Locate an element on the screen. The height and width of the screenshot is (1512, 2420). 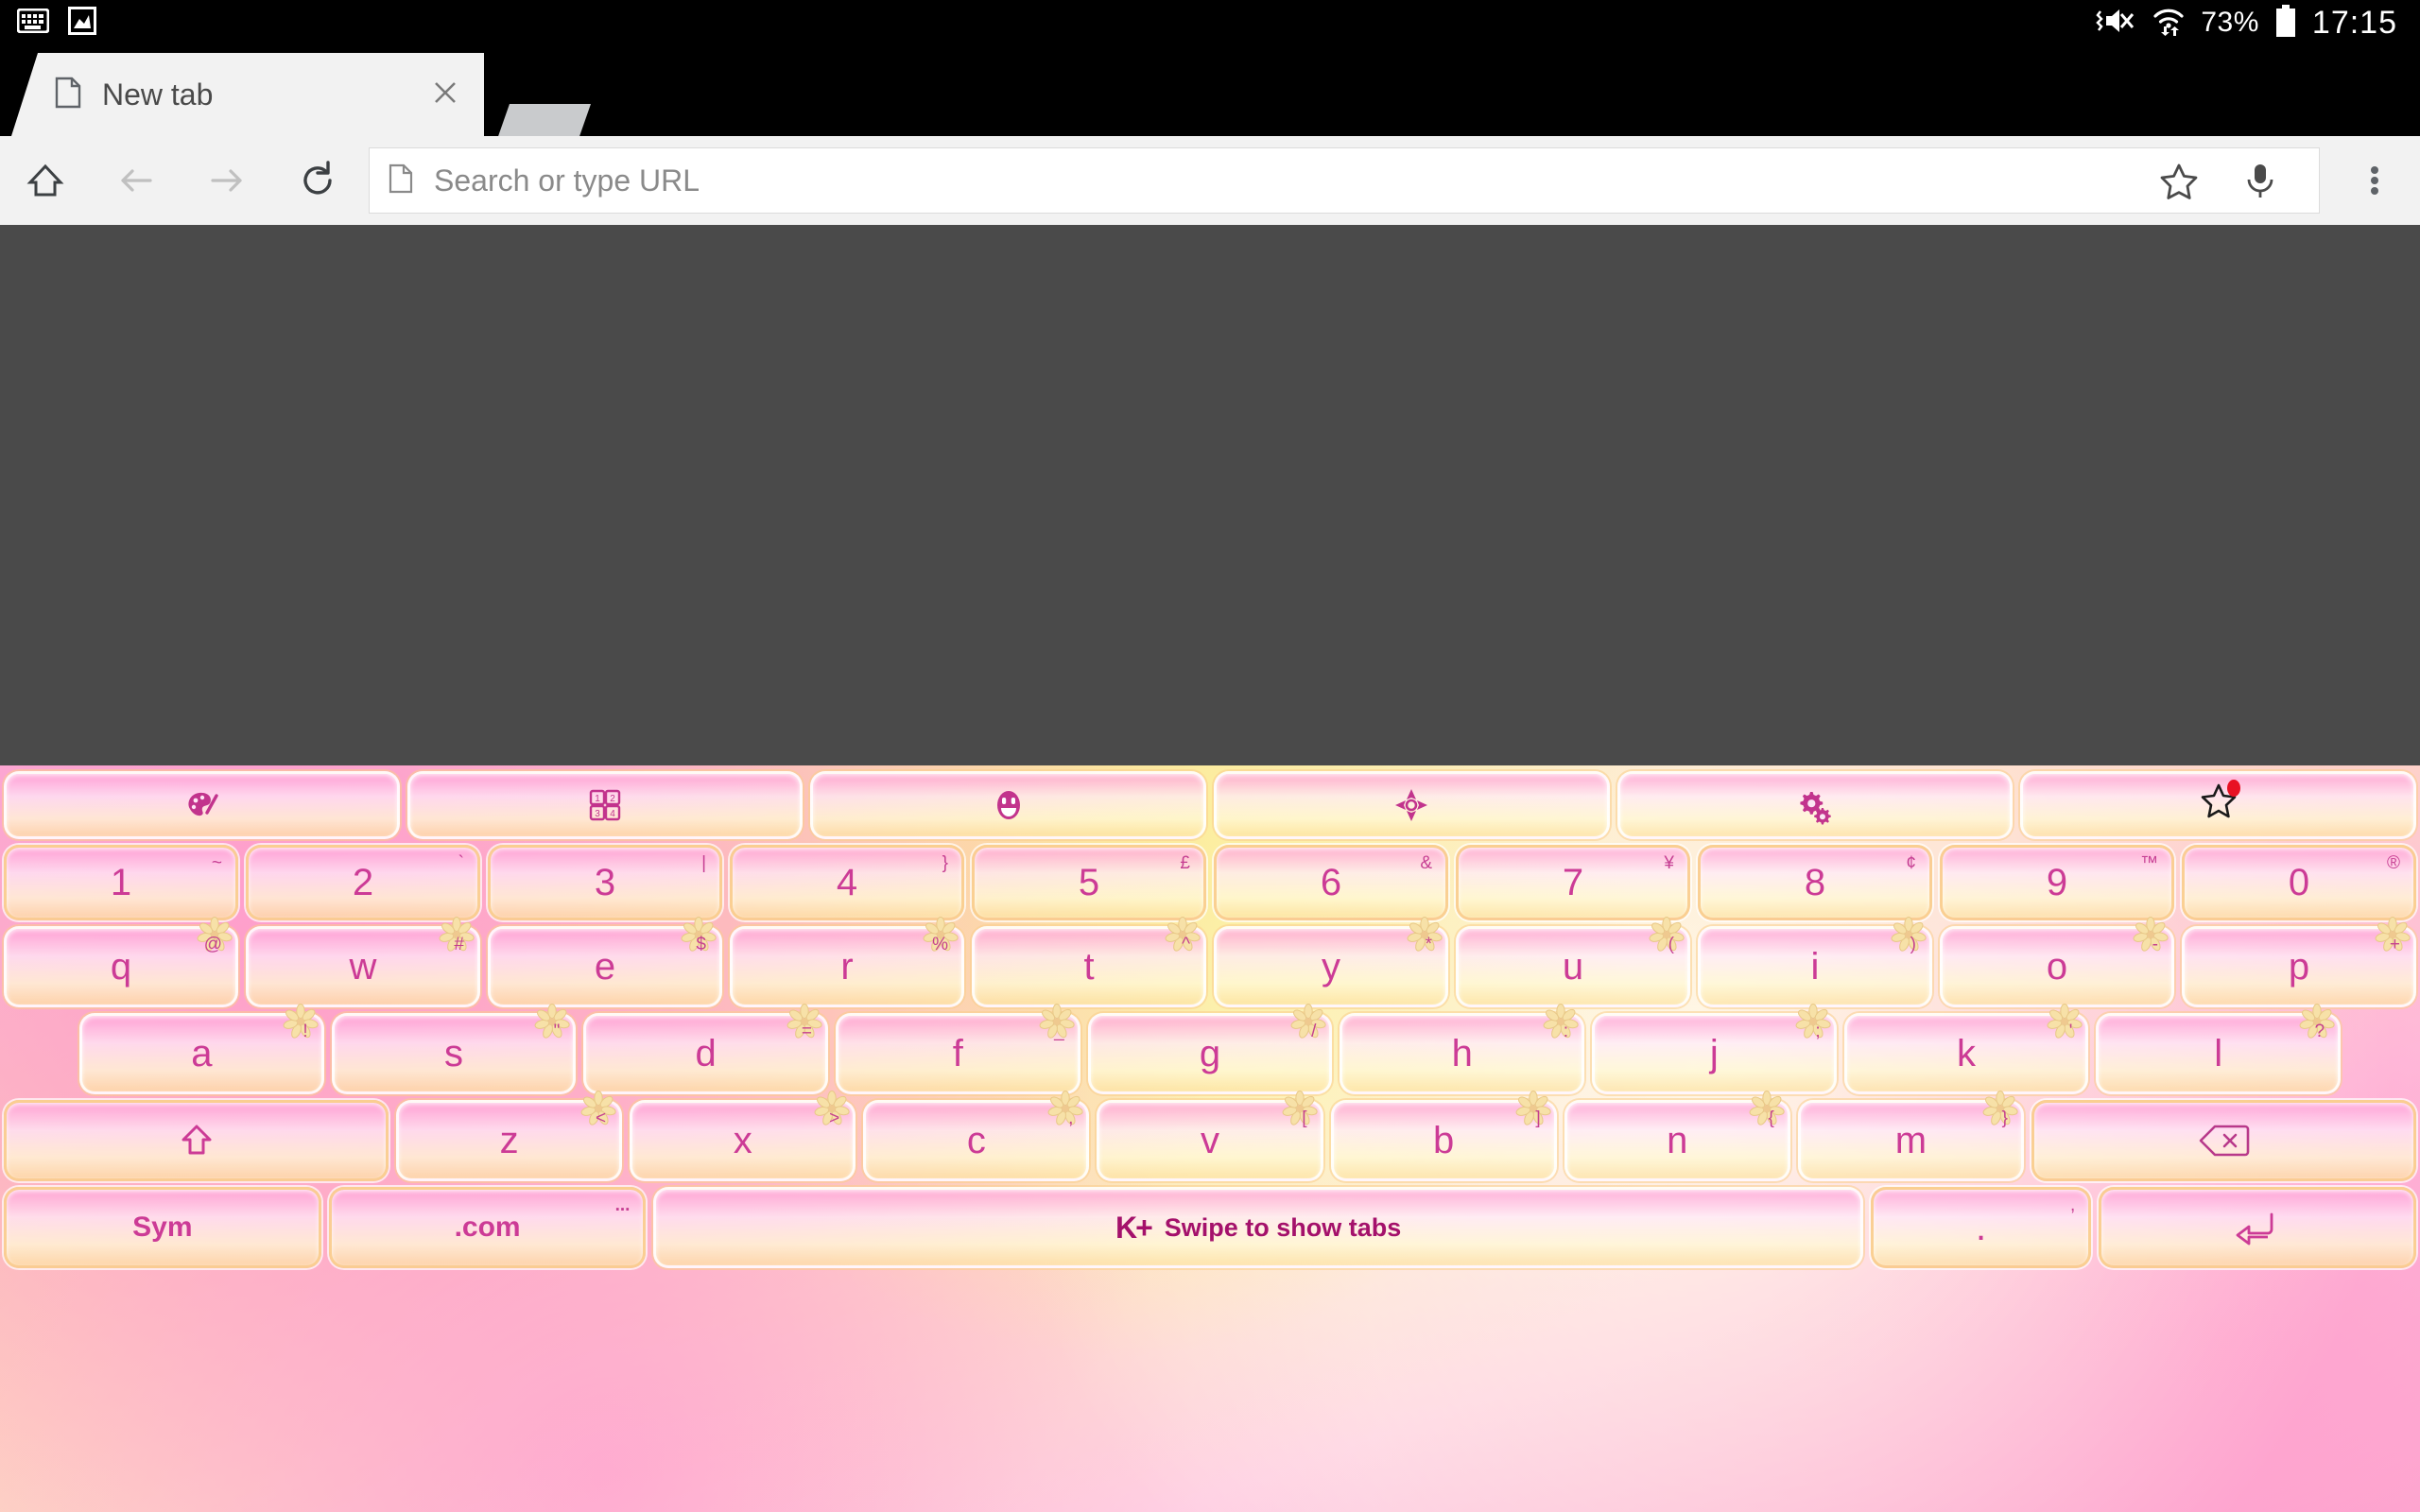
key-emoji is located at coordinates (1008, 805).